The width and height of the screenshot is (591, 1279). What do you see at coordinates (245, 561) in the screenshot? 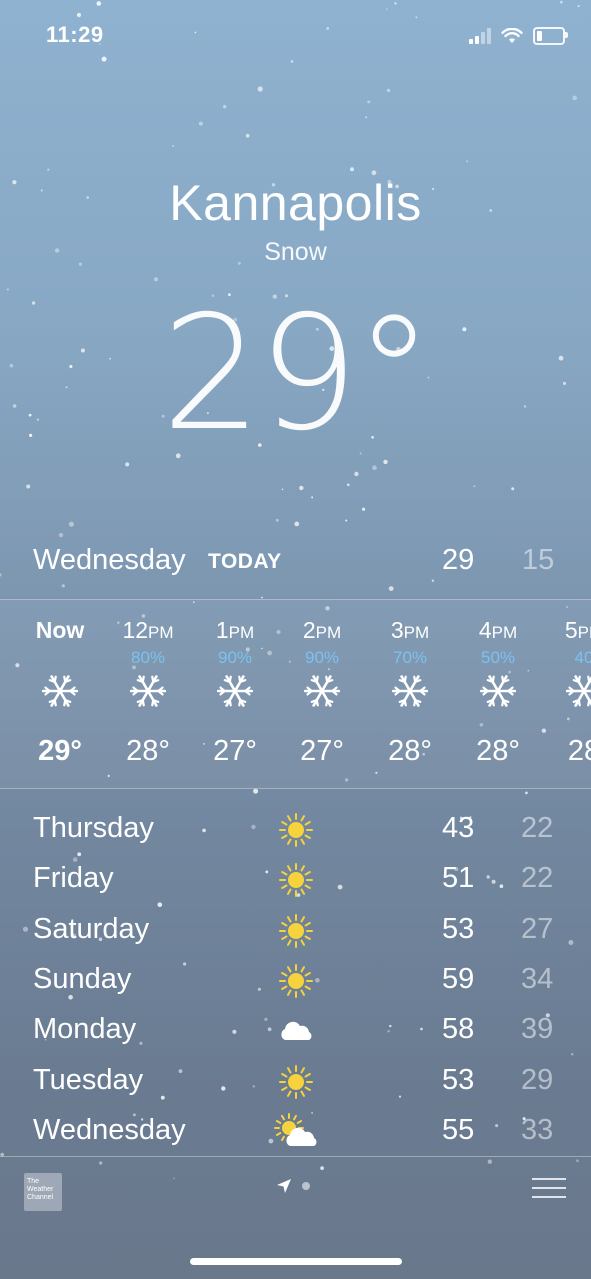
I see `today-label: TODAY` at bounding box center [245, 561].